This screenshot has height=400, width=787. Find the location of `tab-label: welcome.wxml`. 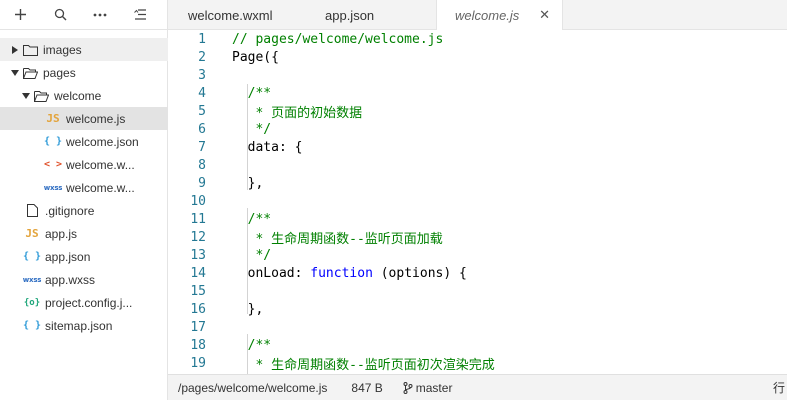

tab-label: welcome.wxml is located at coordinates (230, 15).